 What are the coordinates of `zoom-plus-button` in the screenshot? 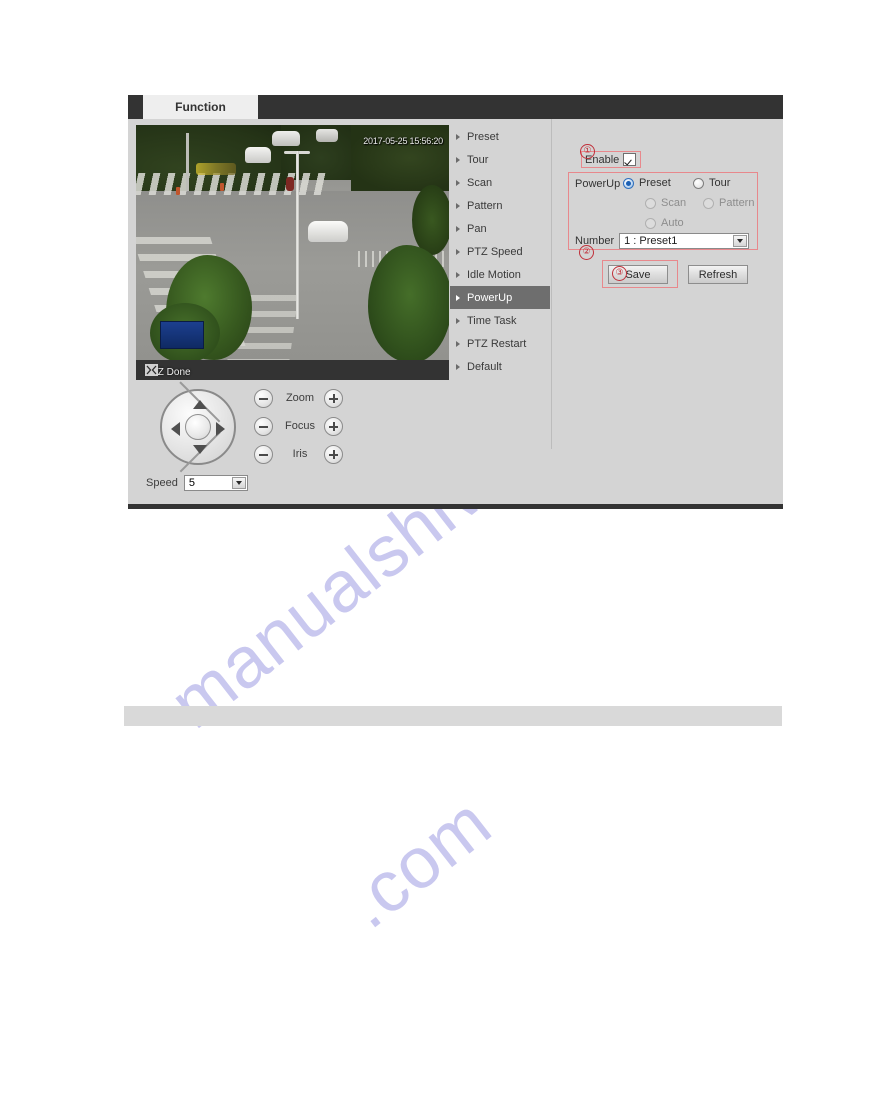 It's located at (333, 398).